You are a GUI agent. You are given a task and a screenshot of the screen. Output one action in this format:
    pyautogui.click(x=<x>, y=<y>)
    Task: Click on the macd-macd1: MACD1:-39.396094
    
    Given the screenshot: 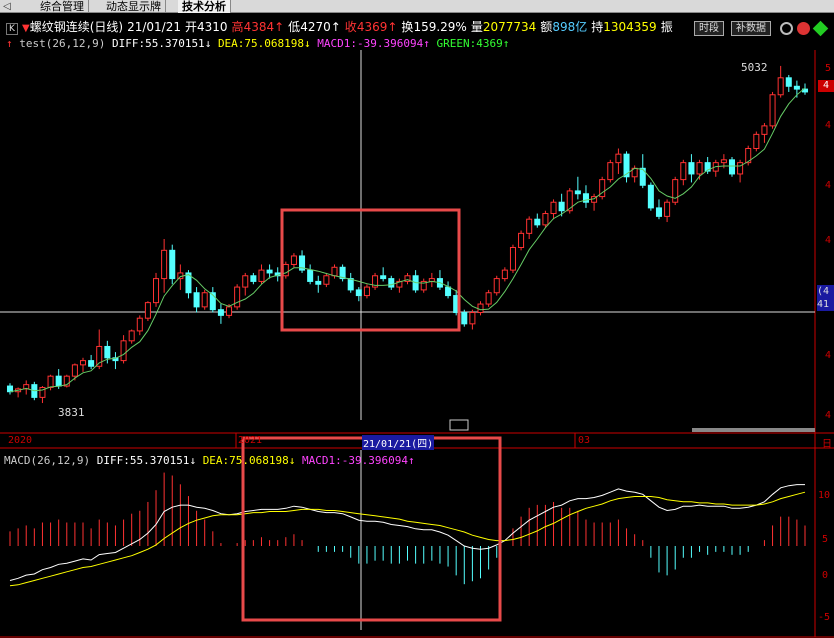 What is the action you would take?
    pyautogui.click(x=355, y=460)
    